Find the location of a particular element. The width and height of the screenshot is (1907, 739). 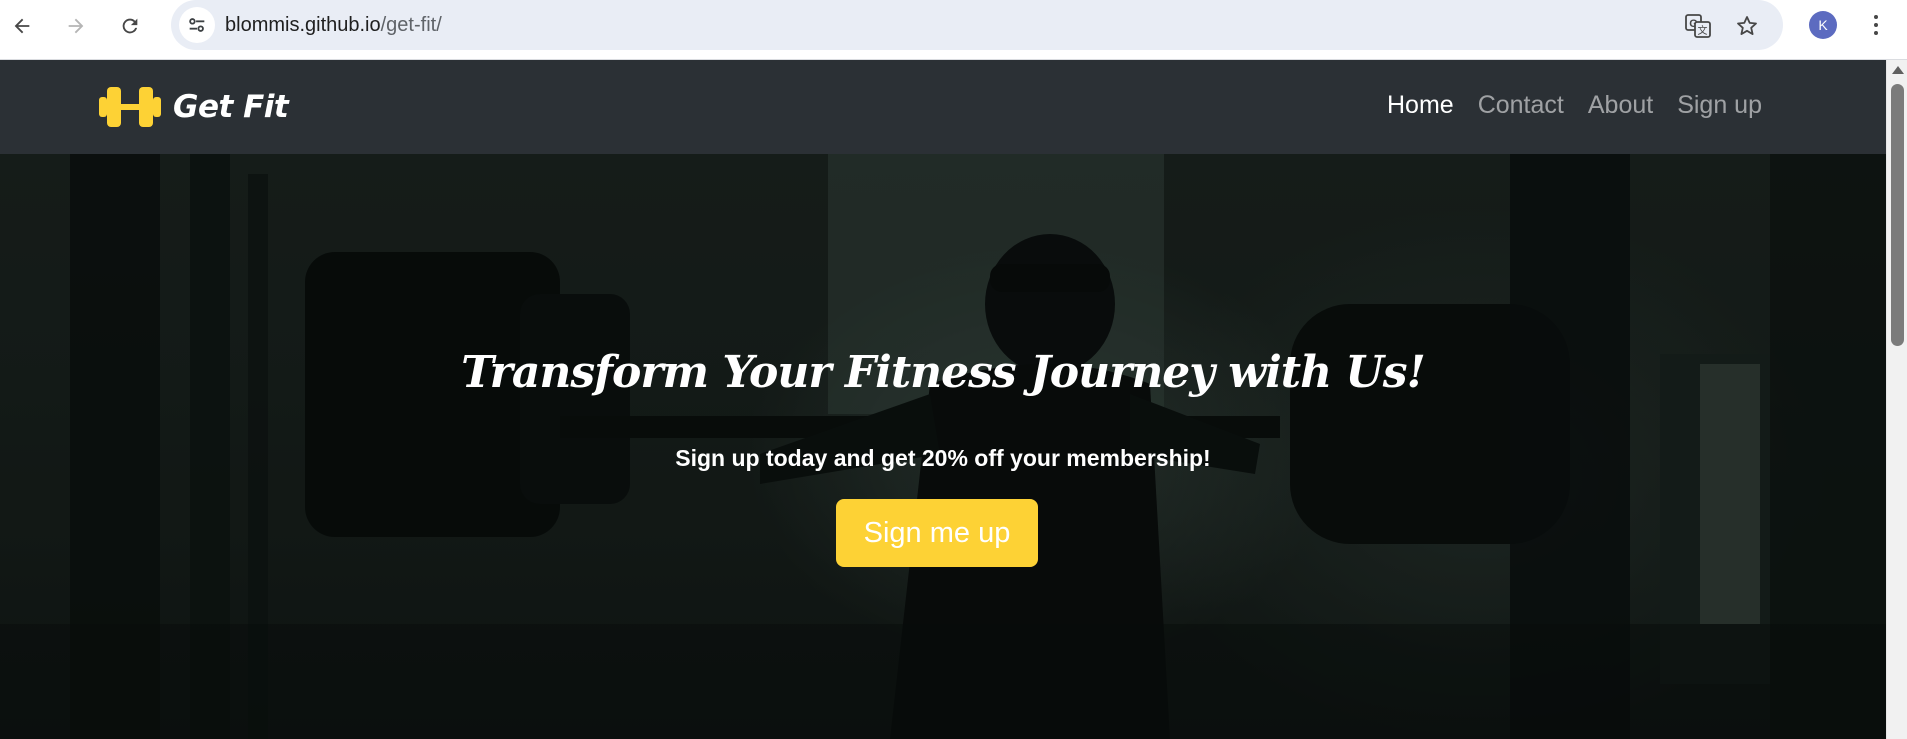

profile-avatar: K is located at coordinates (1823, 25).